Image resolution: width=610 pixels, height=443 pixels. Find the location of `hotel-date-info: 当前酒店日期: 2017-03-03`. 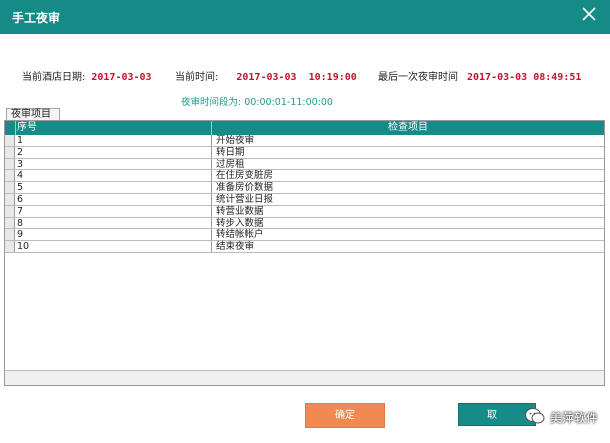

hotel-date-info: 当前酒店日期: 2017-03-03 is located at coordinates (87, 75).